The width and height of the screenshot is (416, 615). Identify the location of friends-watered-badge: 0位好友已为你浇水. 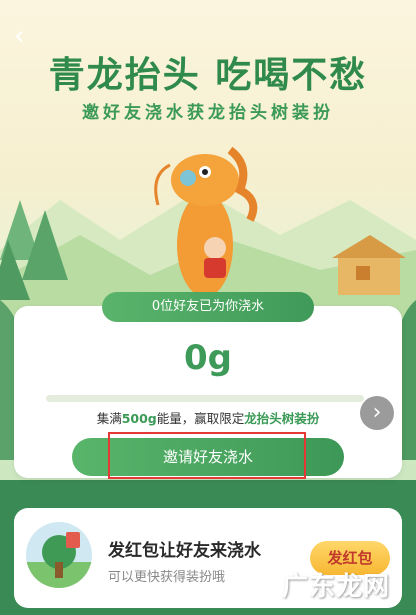
(208, 307).